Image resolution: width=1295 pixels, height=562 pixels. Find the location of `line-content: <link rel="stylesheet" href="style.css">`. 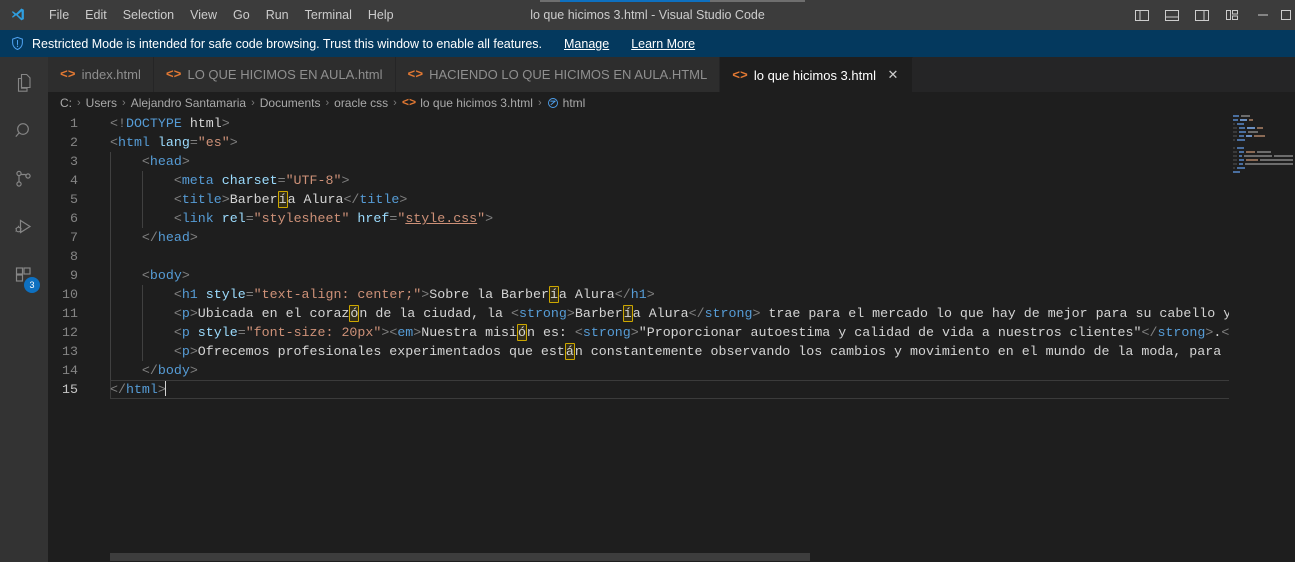

line-content: <link rel="stylesheet" href="style.css"> is located at coordinates (697, 218).